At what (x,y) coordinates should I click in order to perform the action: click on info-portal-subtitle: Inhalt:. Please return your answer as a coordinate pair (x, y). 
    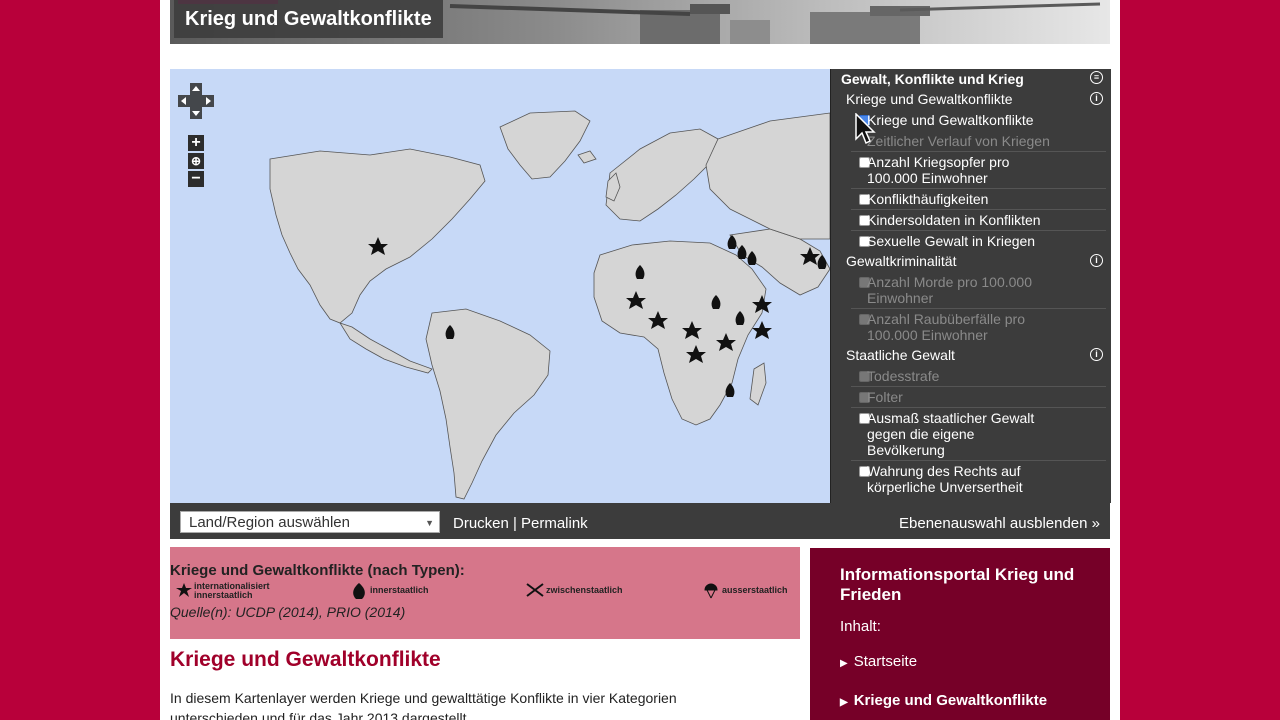
    Looking at the image, I should click on (860, 626).